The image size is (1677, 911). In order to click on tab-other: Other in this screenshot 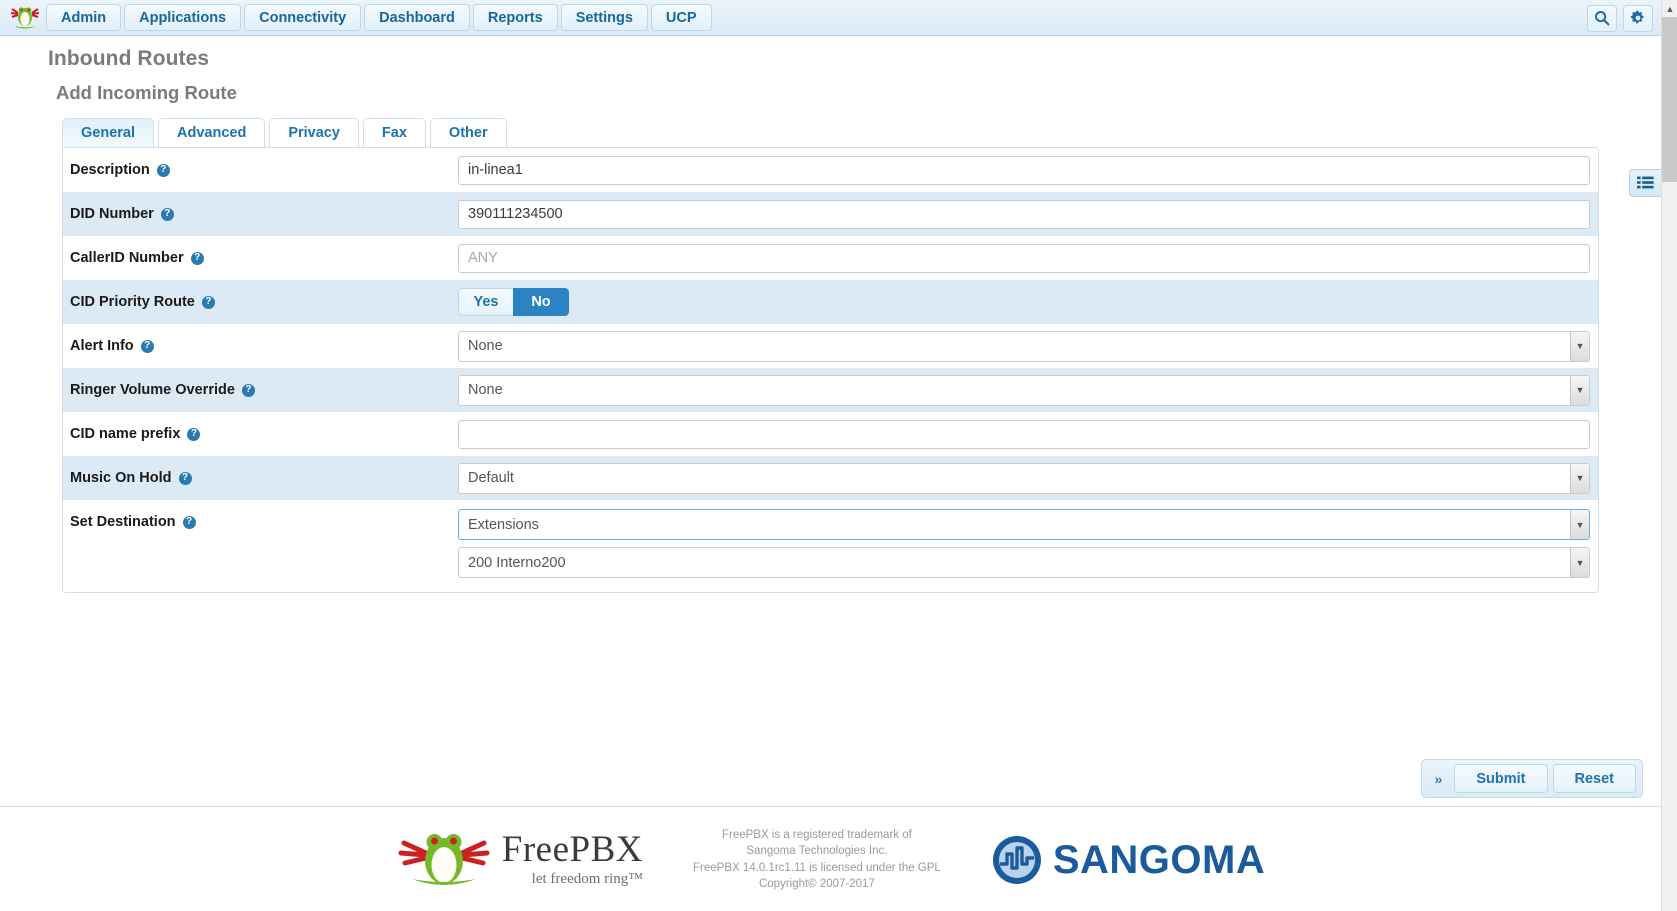, I will do `click(468, 132)`.